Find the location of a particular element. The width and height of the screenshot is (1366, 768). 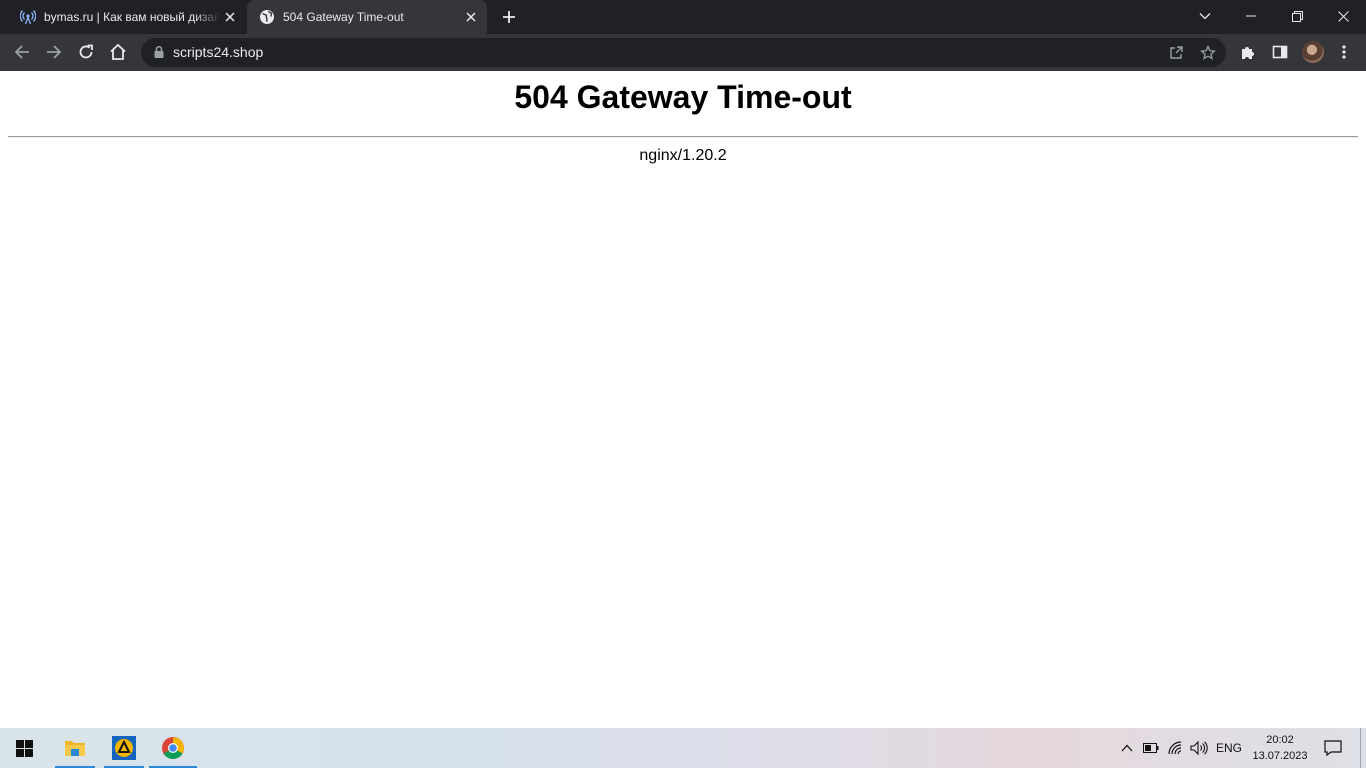

side-panel-button is located at coordinates (1280, 52).